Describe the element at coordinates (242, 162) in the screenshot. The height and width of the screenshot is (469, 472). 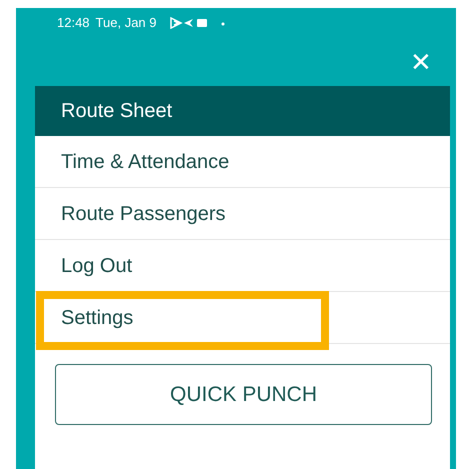
I see `menu-item: Time & Attendance` at that location.